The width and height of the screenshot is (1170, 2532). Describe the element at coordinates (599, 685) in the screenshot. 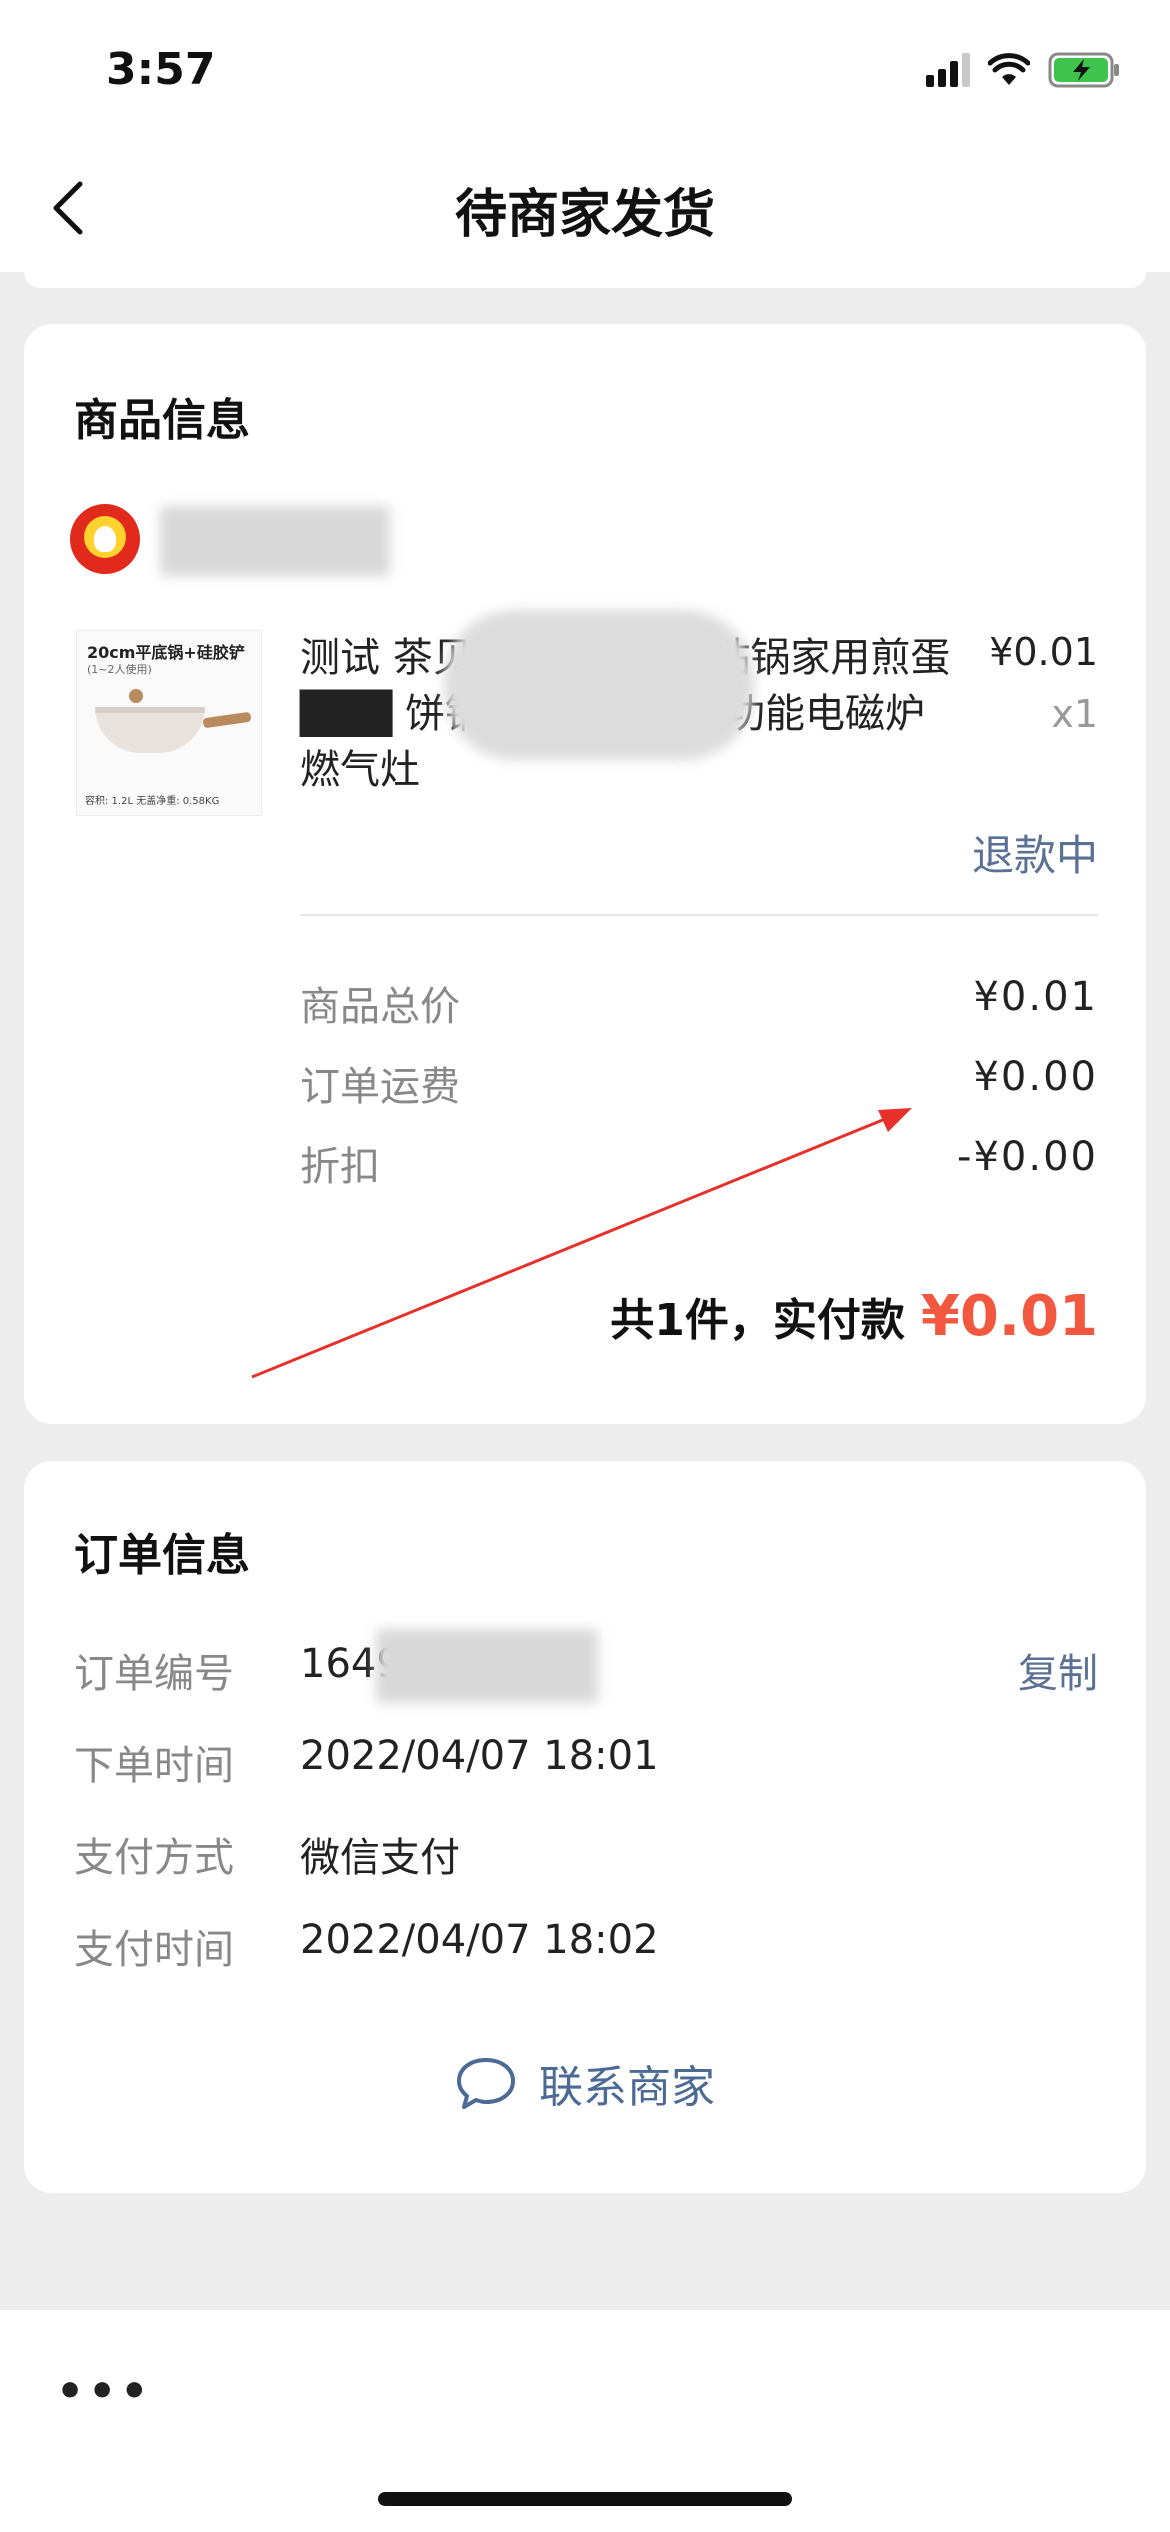

I see `product-name-redacted` at that location.